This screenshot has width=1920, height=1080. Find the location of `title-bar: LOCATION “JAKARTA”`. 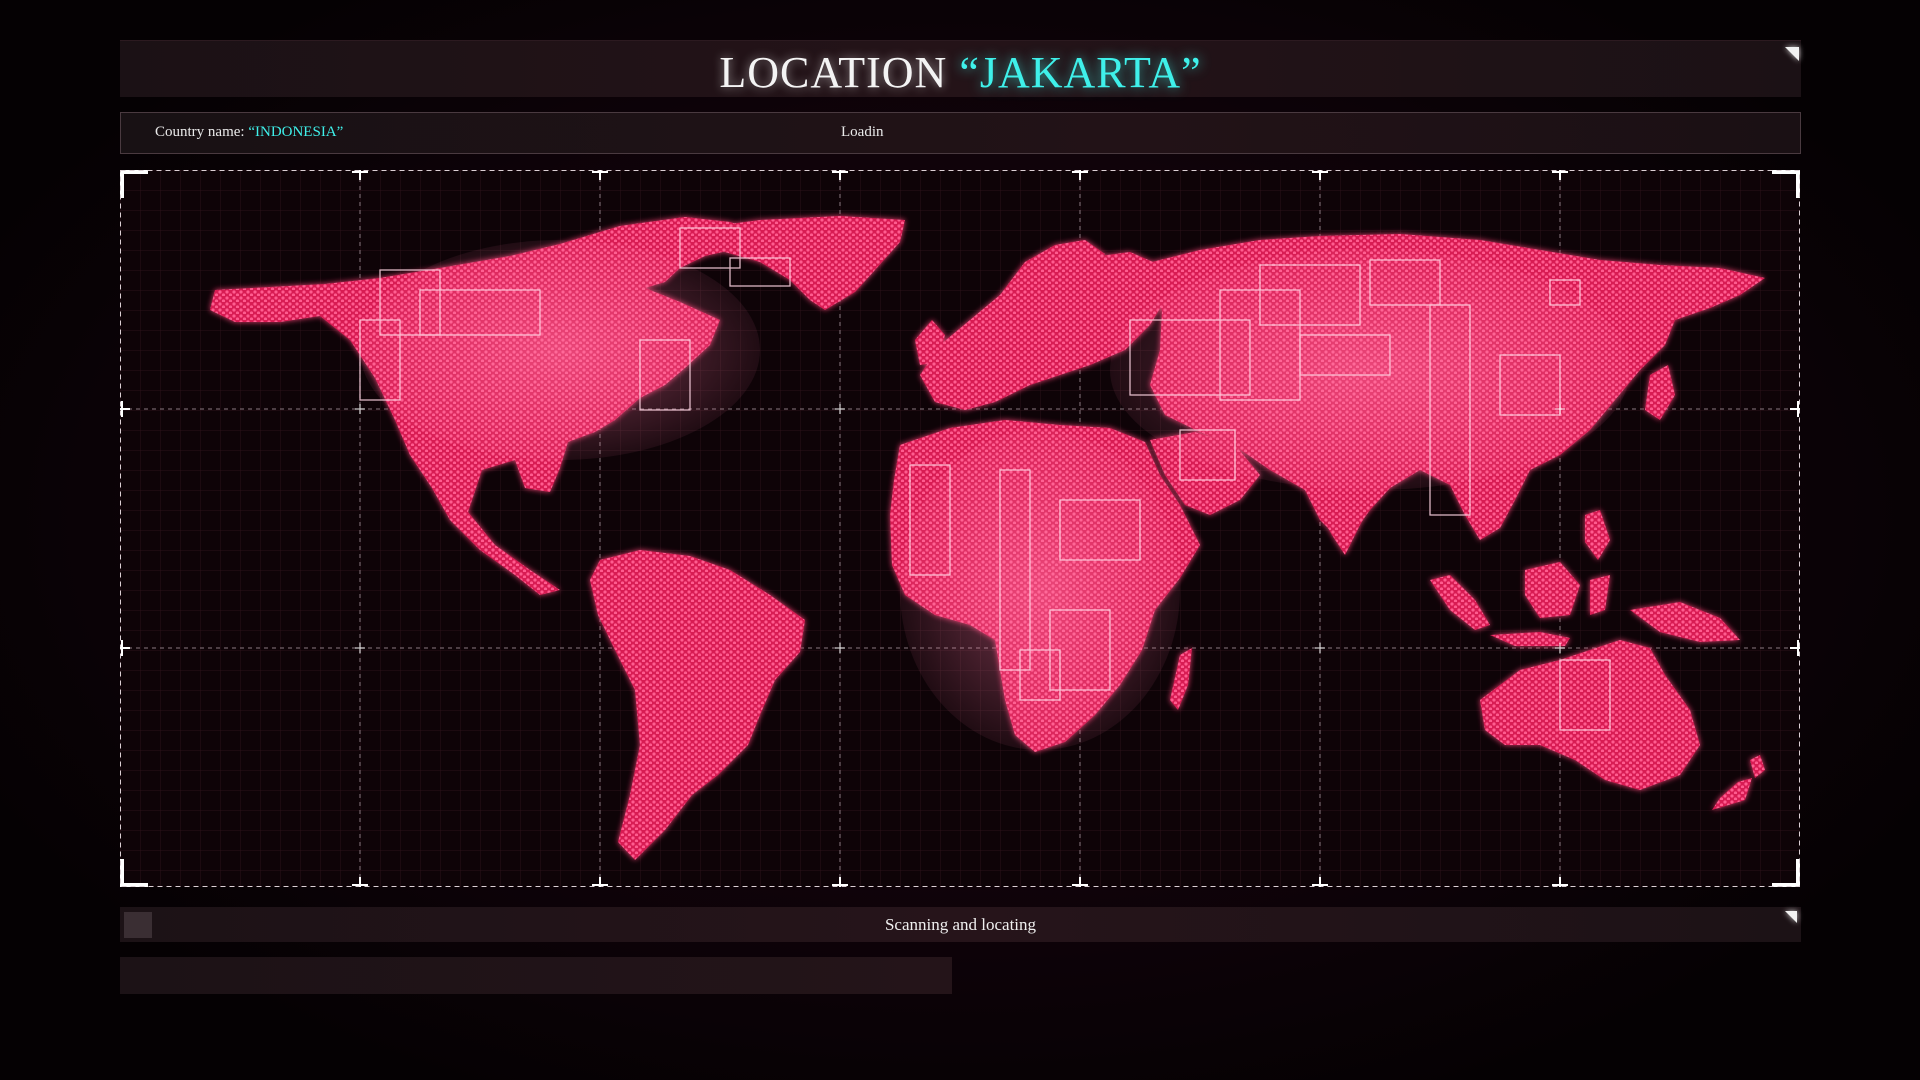

title-bar: LOCATION “JAKARTA” is located at coordinates (960, 68).